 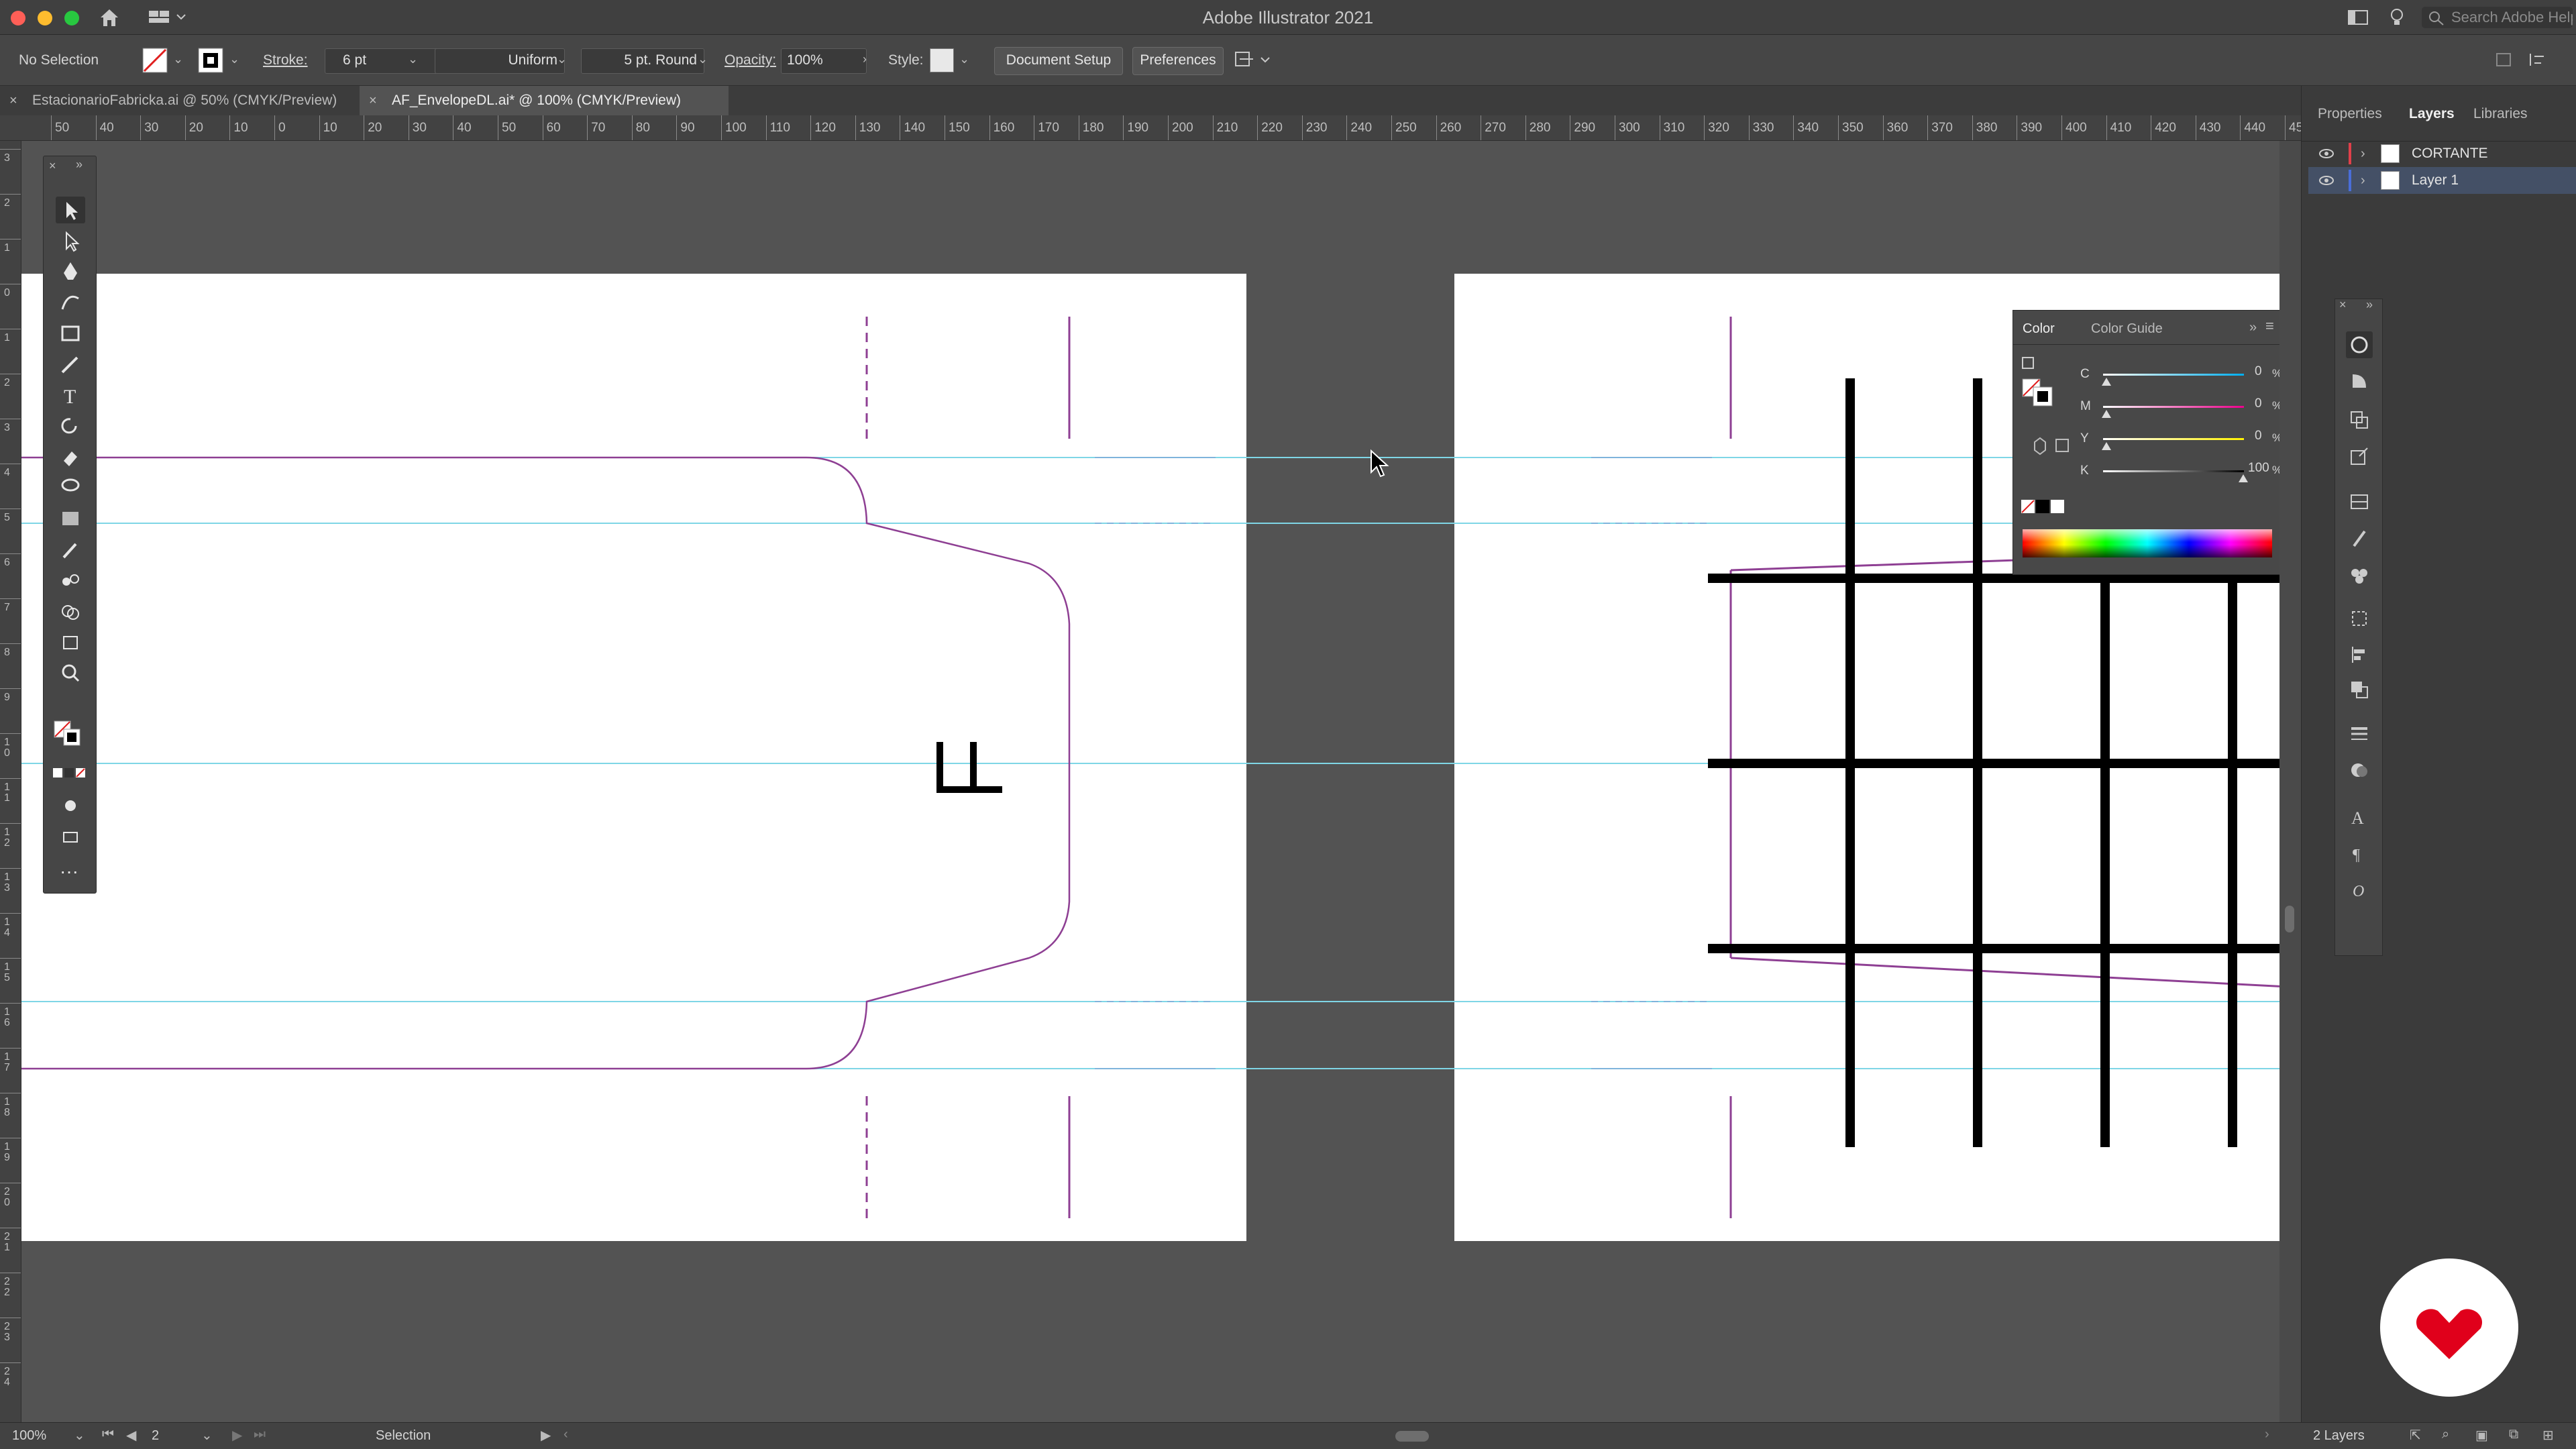 What do you see at coordinates (642, 61) in the screenshot?
I see `brush-definition-select: 5 pt. Round` at bounding box center [642, 61].